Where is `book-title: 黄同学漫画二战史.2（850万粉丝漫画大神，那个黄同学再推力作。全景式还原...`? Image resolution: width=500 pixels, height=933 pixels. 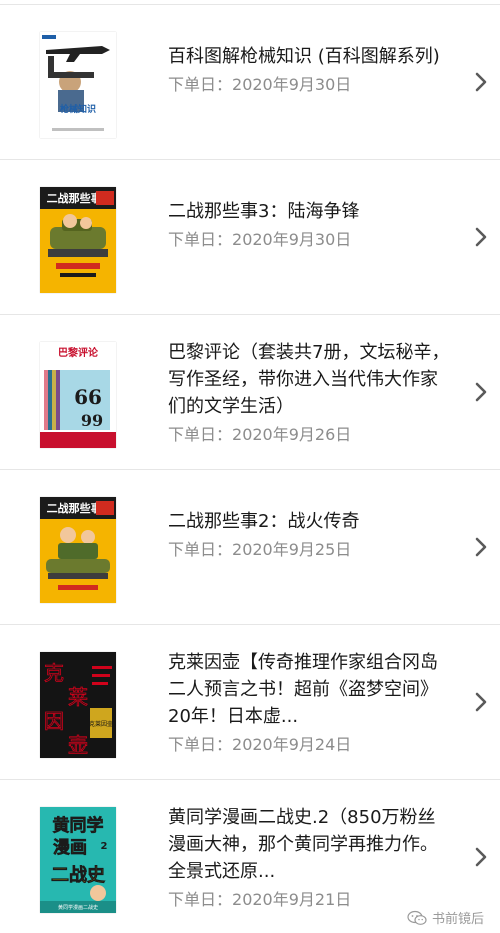
book-title: 黄同学漫画二战史.2（850万粉丝漫画大神，那个黄同学再推力作。全景式还原... is located at coordinates (303, 844).